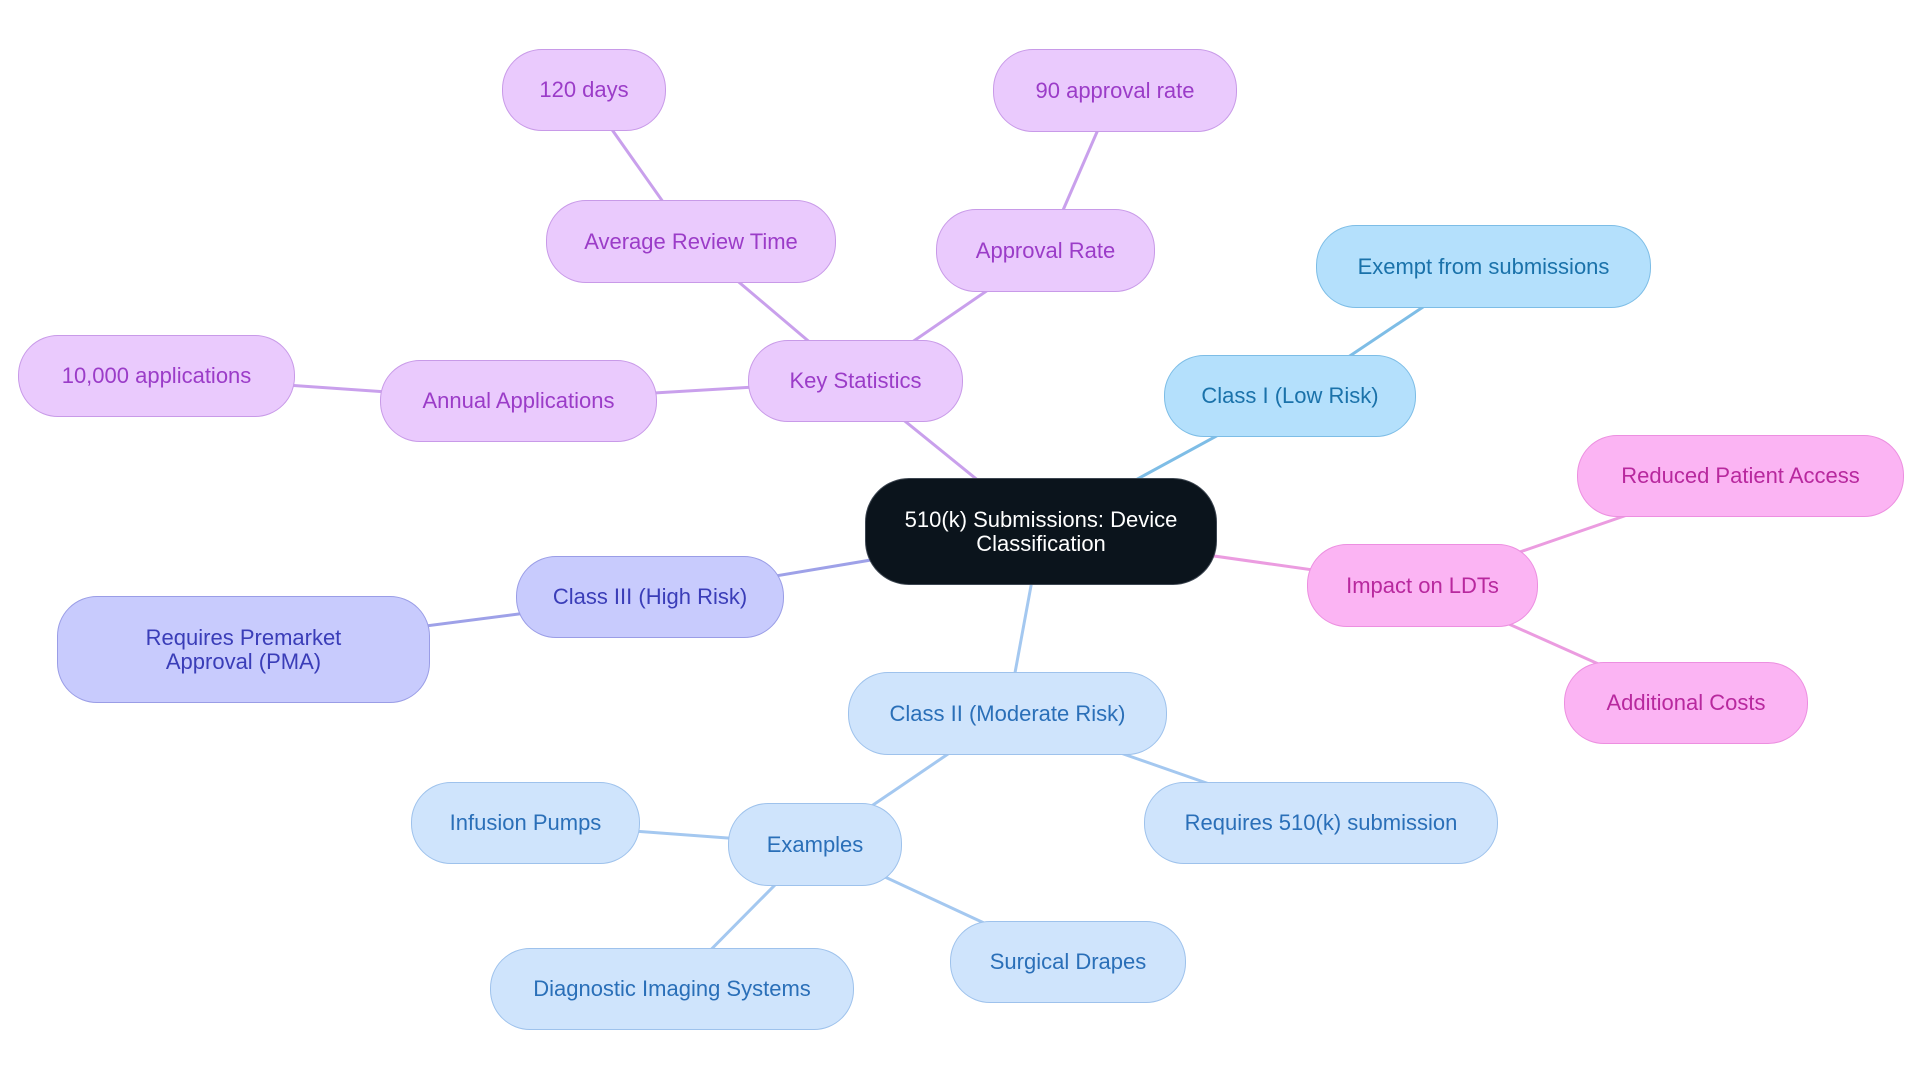  I want to click on node-label: 10,000 applications, so click(156, 375).